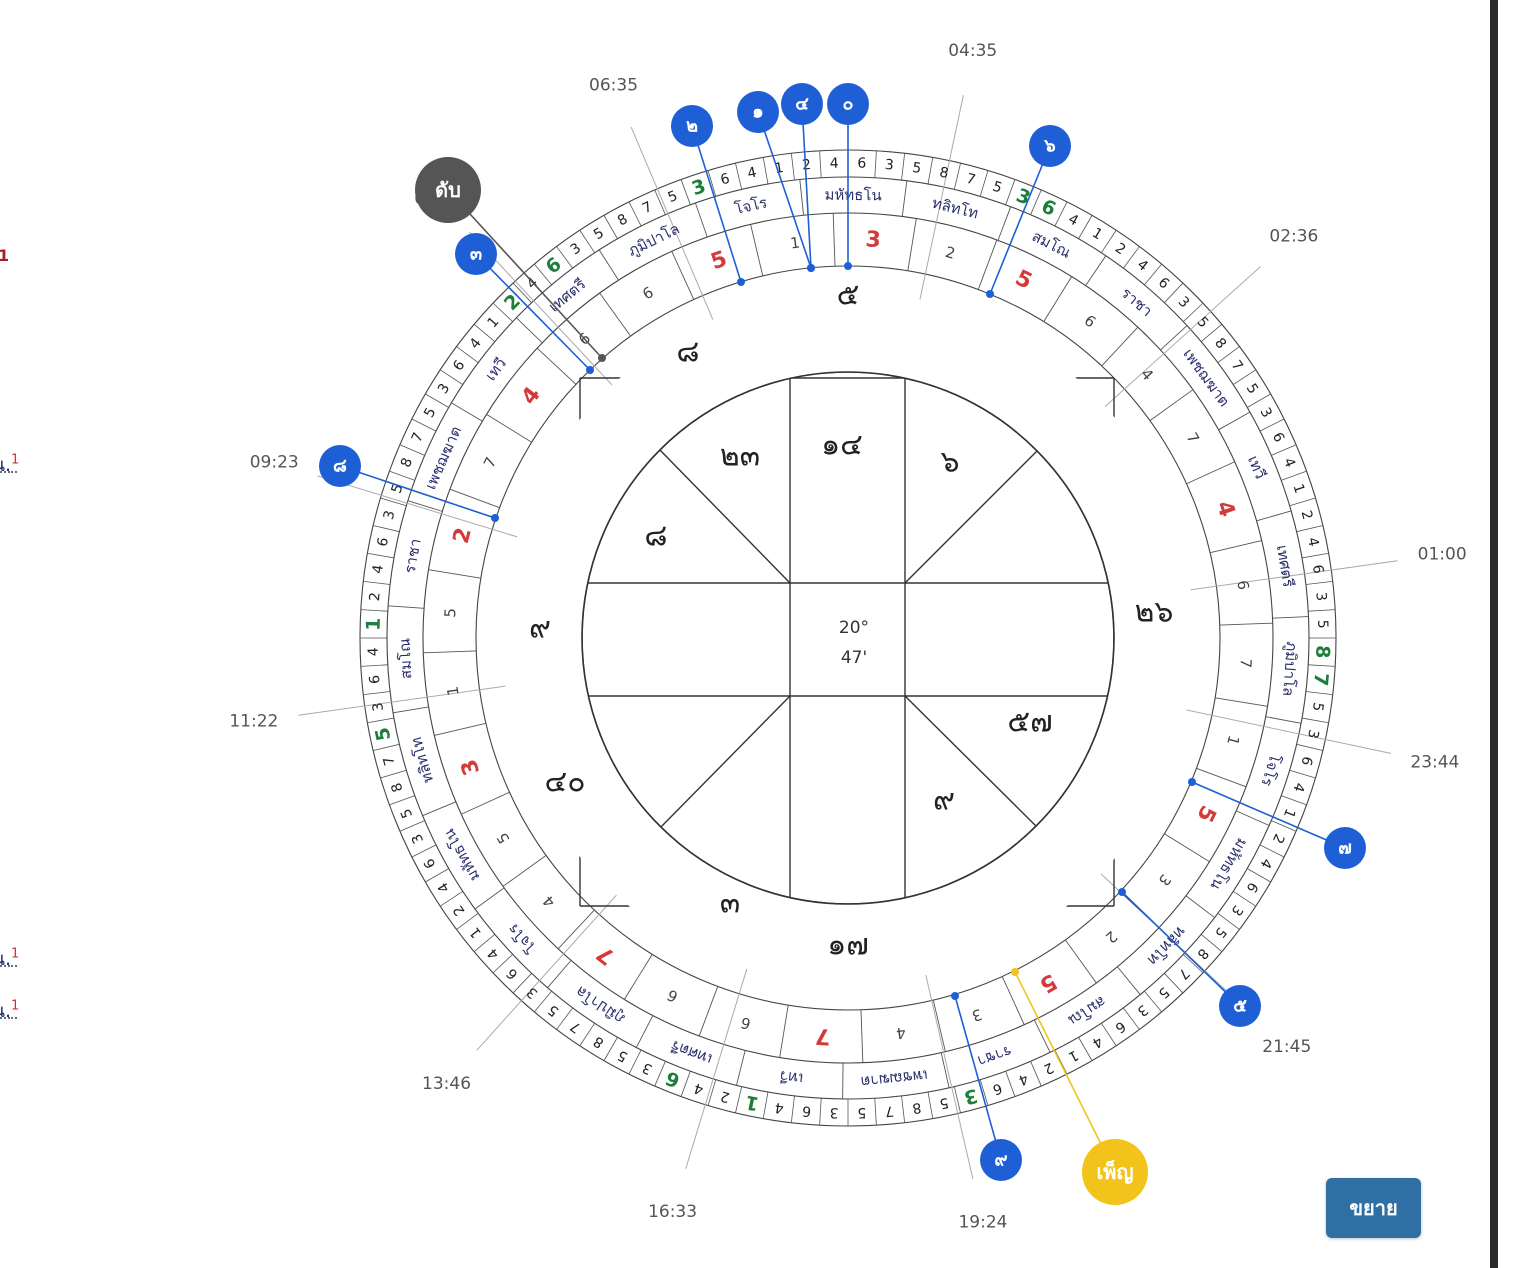  What do you see at coordinates (1494, 634) in the screenshot?
I see `right-scrollbar` at bounding box center [1494, 634].